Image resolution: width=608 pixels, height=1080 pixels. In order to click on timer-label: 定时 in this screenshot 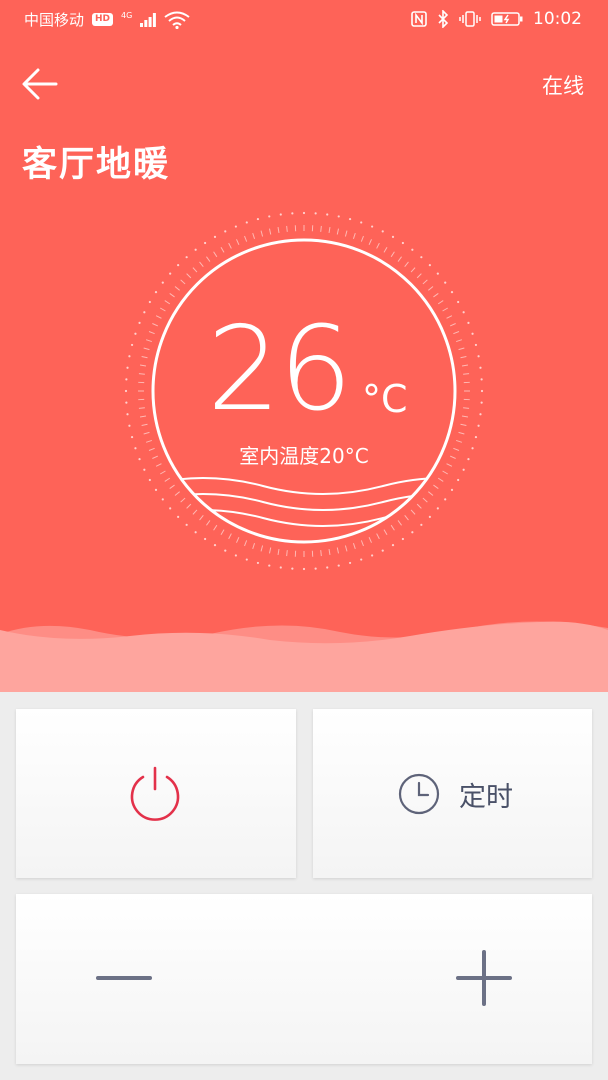, I will do `click(486, 797)`.